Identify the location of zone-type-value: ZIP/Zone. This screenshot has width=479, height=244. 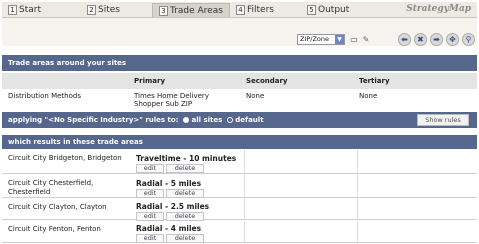
(315, 39).